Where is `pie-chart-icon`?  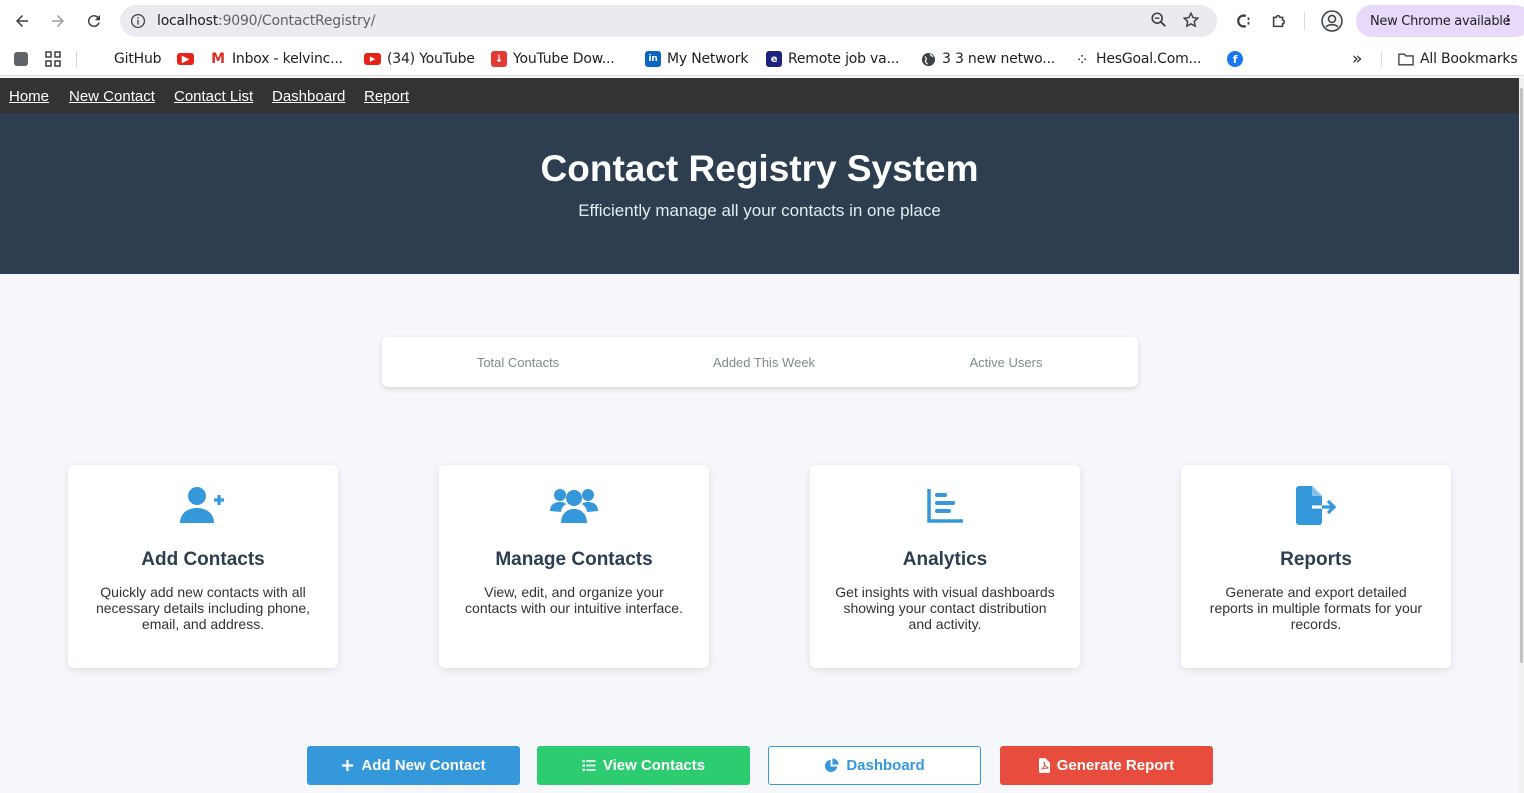 pie-chart-icon is located at coordinates (831, 765).